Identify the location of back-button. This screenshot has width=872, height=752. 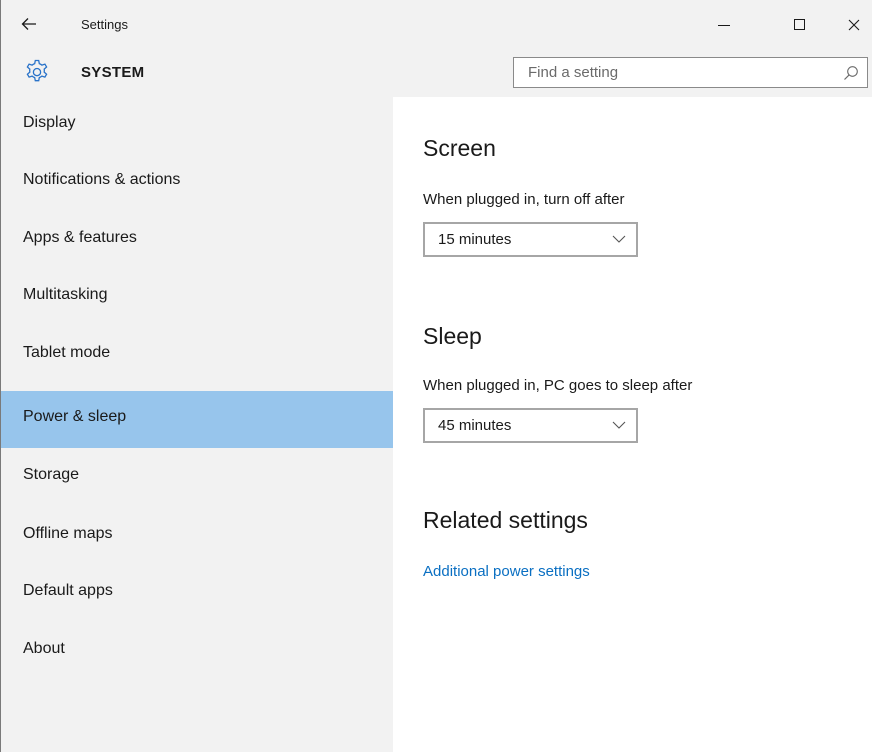
(29, 24).